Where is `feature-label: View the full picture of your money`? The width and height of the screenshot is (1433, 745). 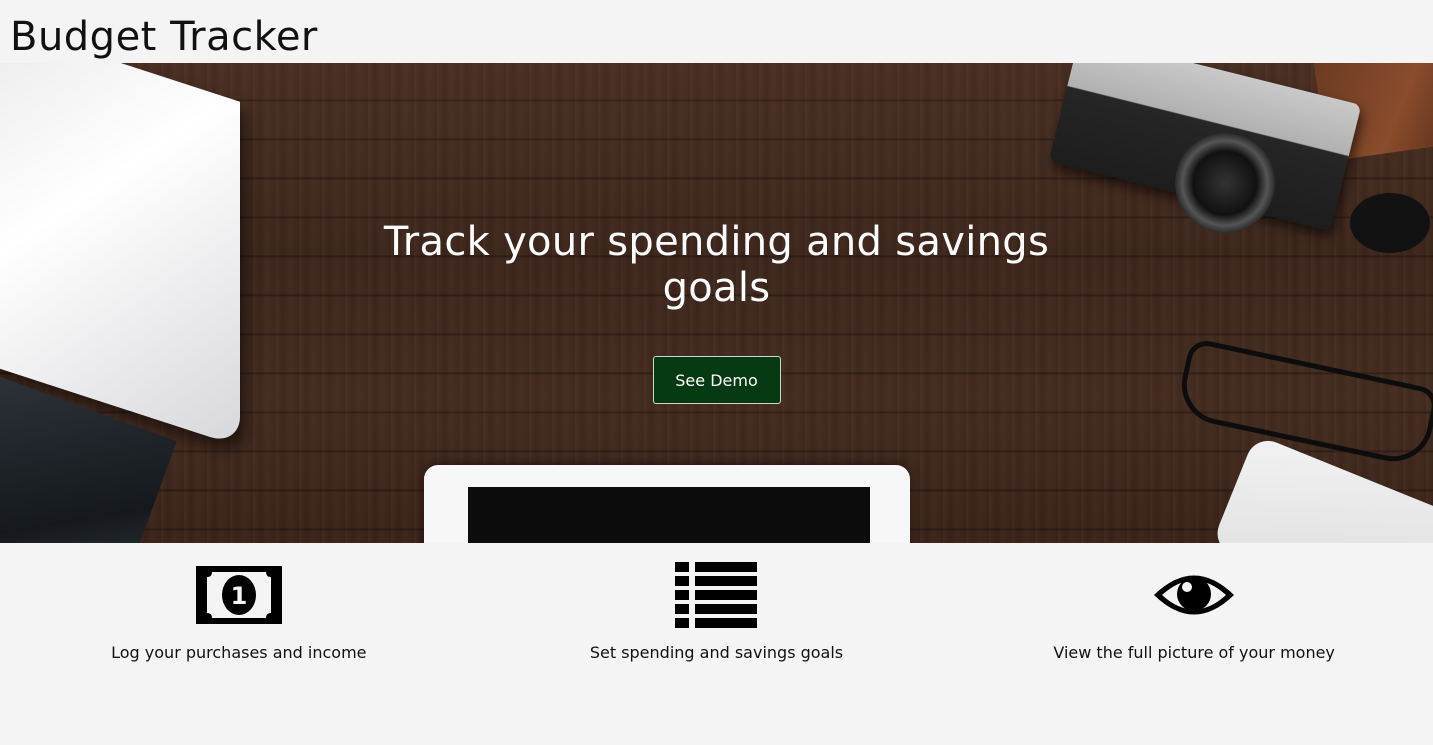
feature-label: View the full picture of your money is located at coordinates (1194, 652).